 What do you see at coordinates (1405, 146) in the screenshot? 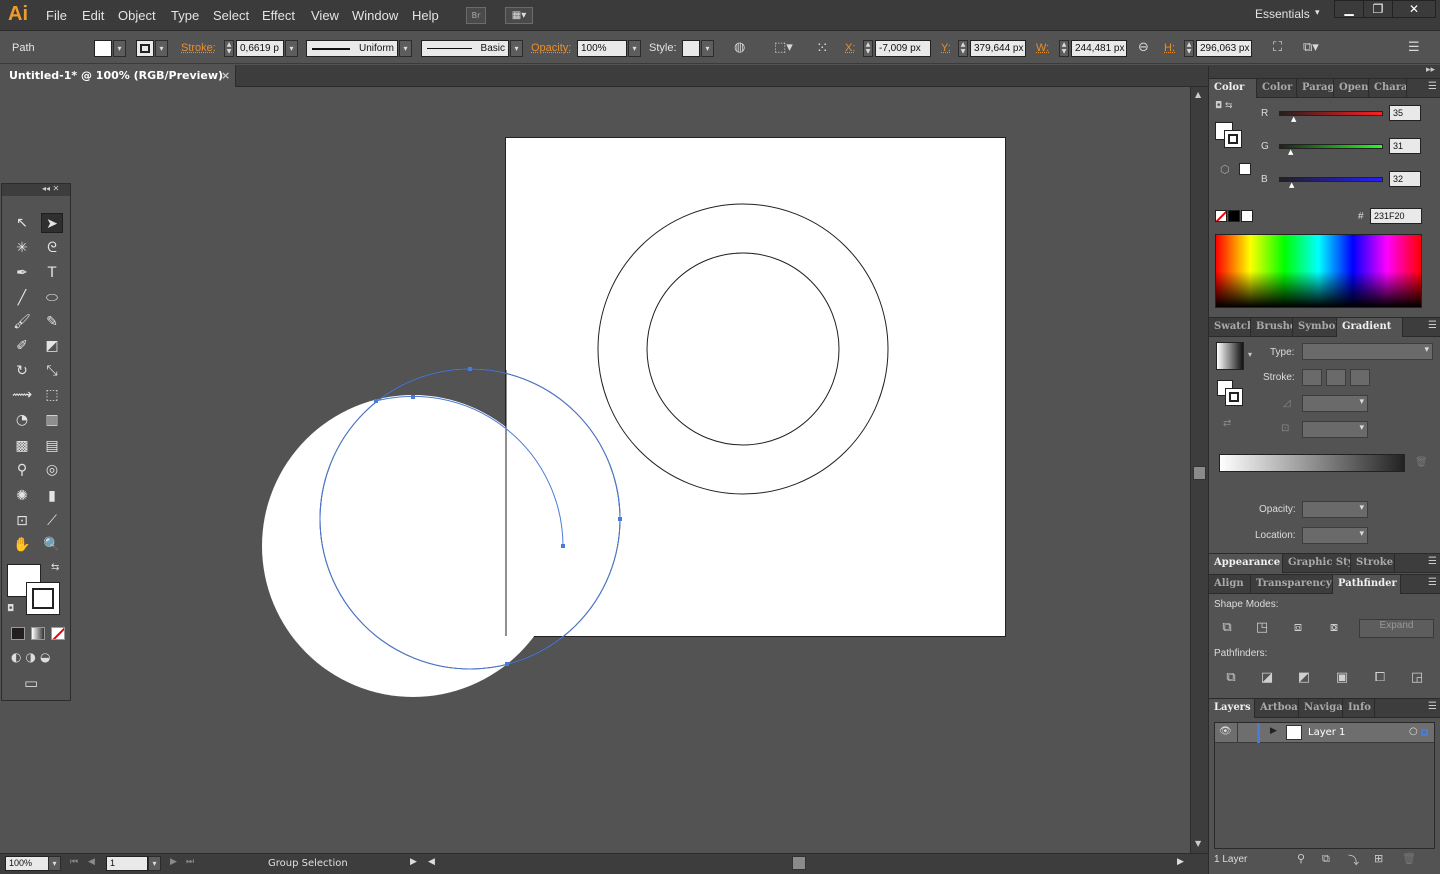
I see `g-value-field: 31` at bounding box center [1405, 146].